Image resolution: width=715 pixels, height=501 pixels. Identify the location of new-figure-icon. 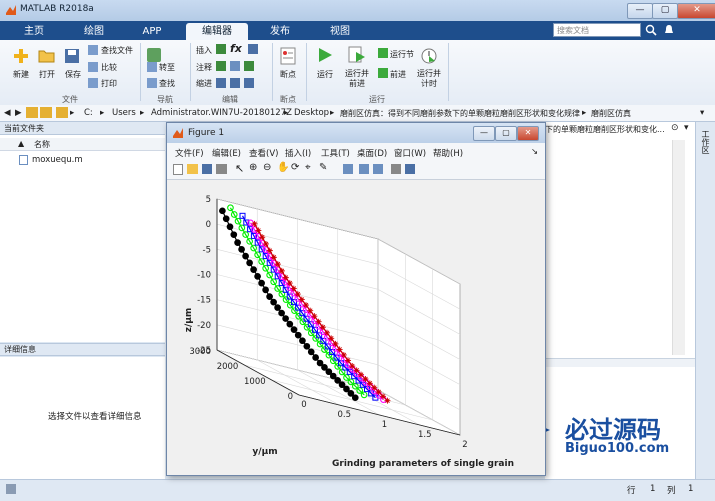
(178, 169).